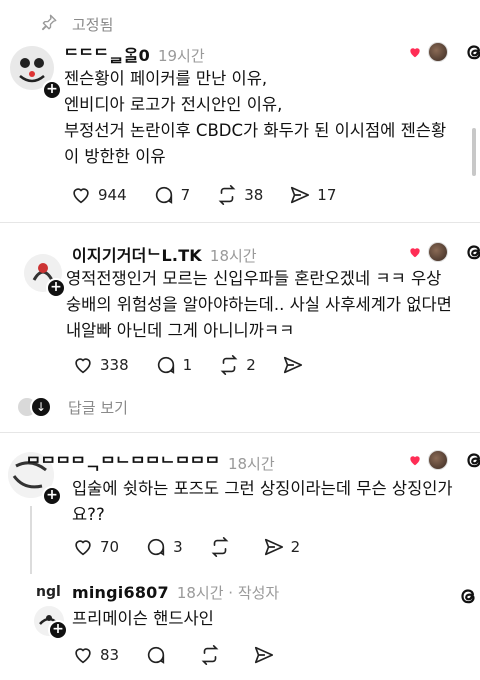 The height and width of the screenshot is (680, 480). What do you see at coordinates (137, 254) in the screenshot?
I see `username: 이지기거더ᄂL.TK` at bounding box center [137, 254].